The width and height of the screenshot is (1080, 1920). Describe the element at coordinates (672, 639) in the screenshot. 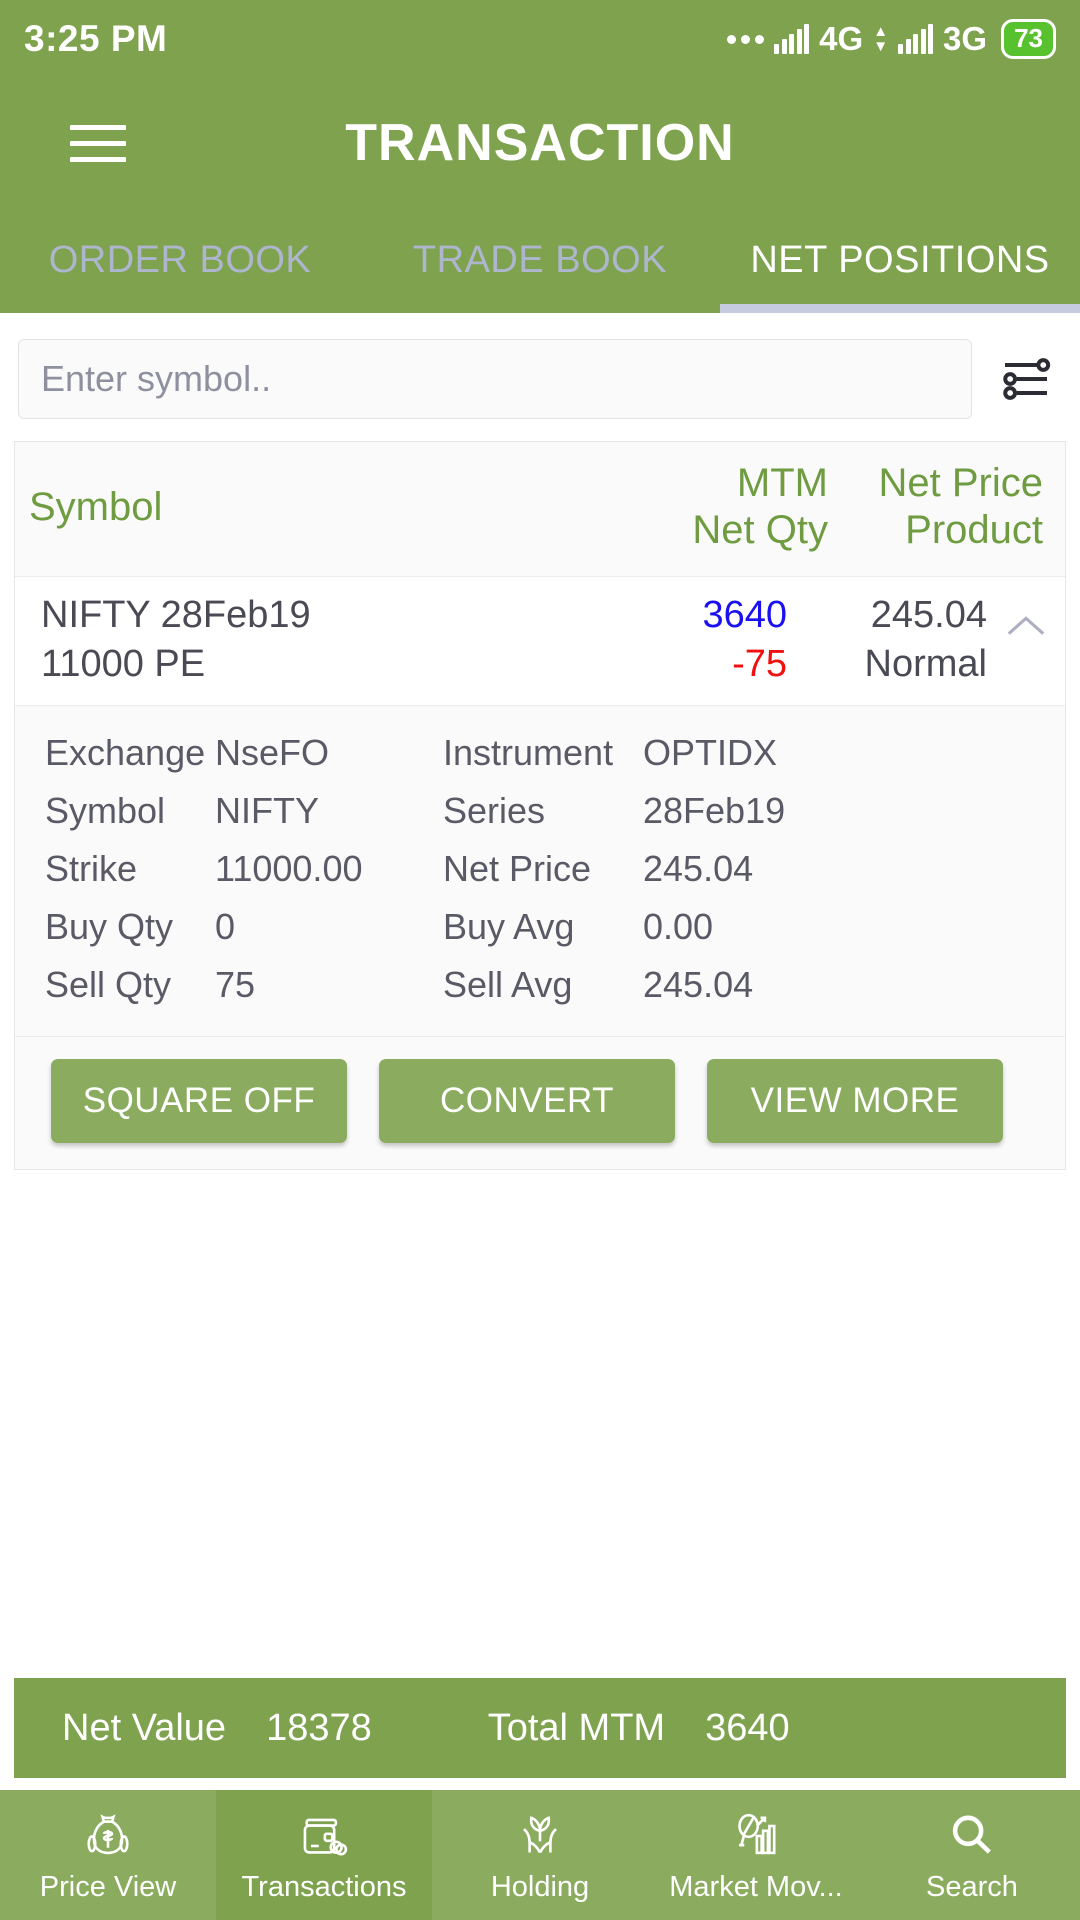

I see `row-mtm-netqty: 3640 -75` at that location.